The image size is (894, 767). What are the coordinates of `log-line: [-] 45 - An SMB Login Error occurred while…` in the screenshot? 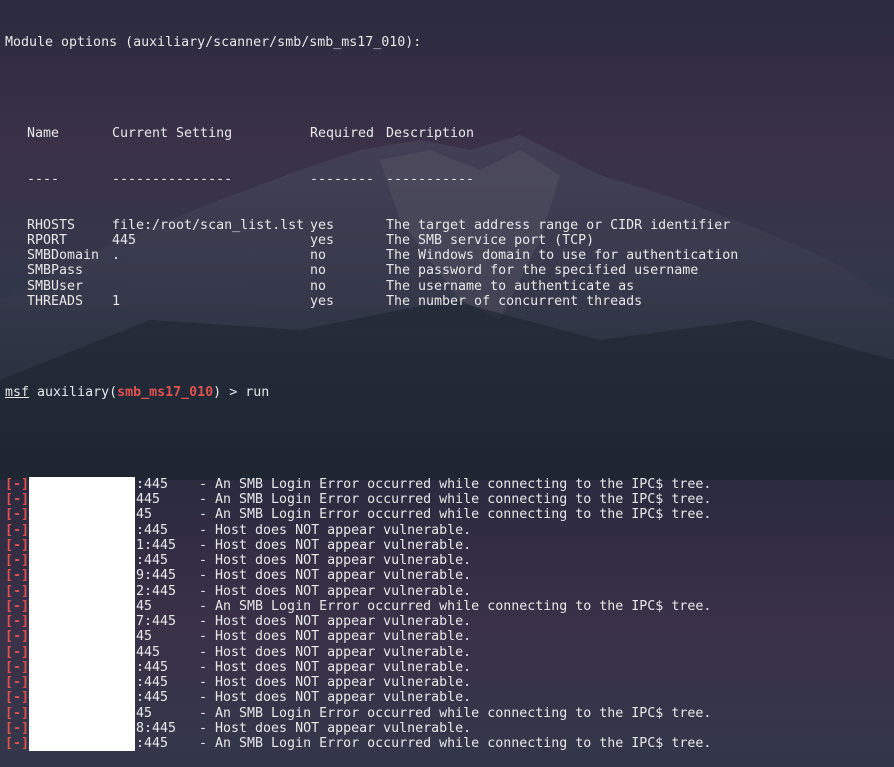 It's located at (449, 515).